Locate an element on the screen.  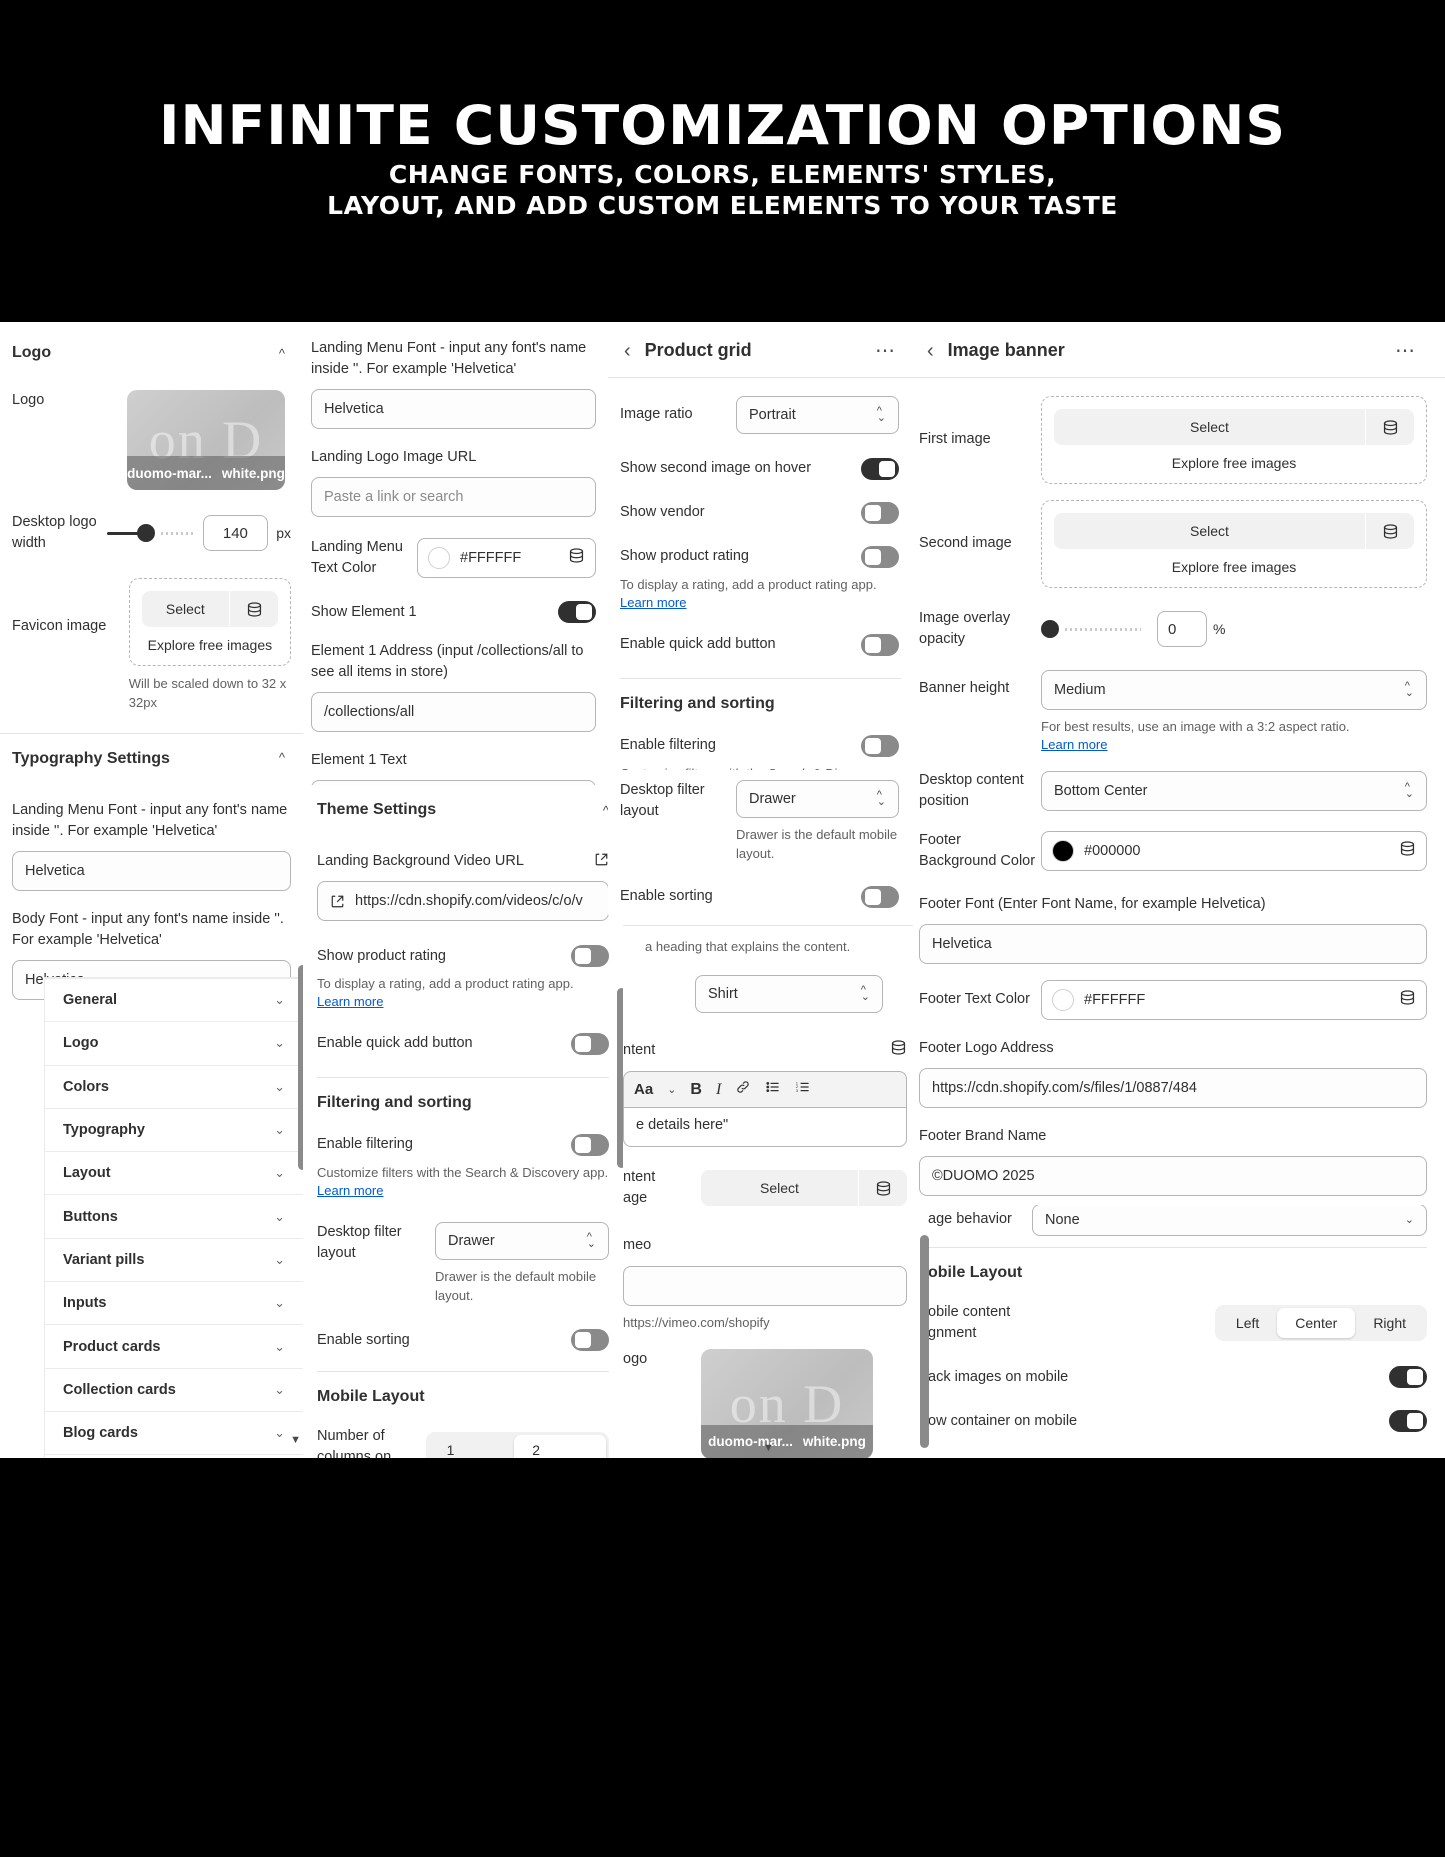
landing-bg-video-input: https://cdn.shopify.com/videos/c/o/v is located at coordinates (463, 901).